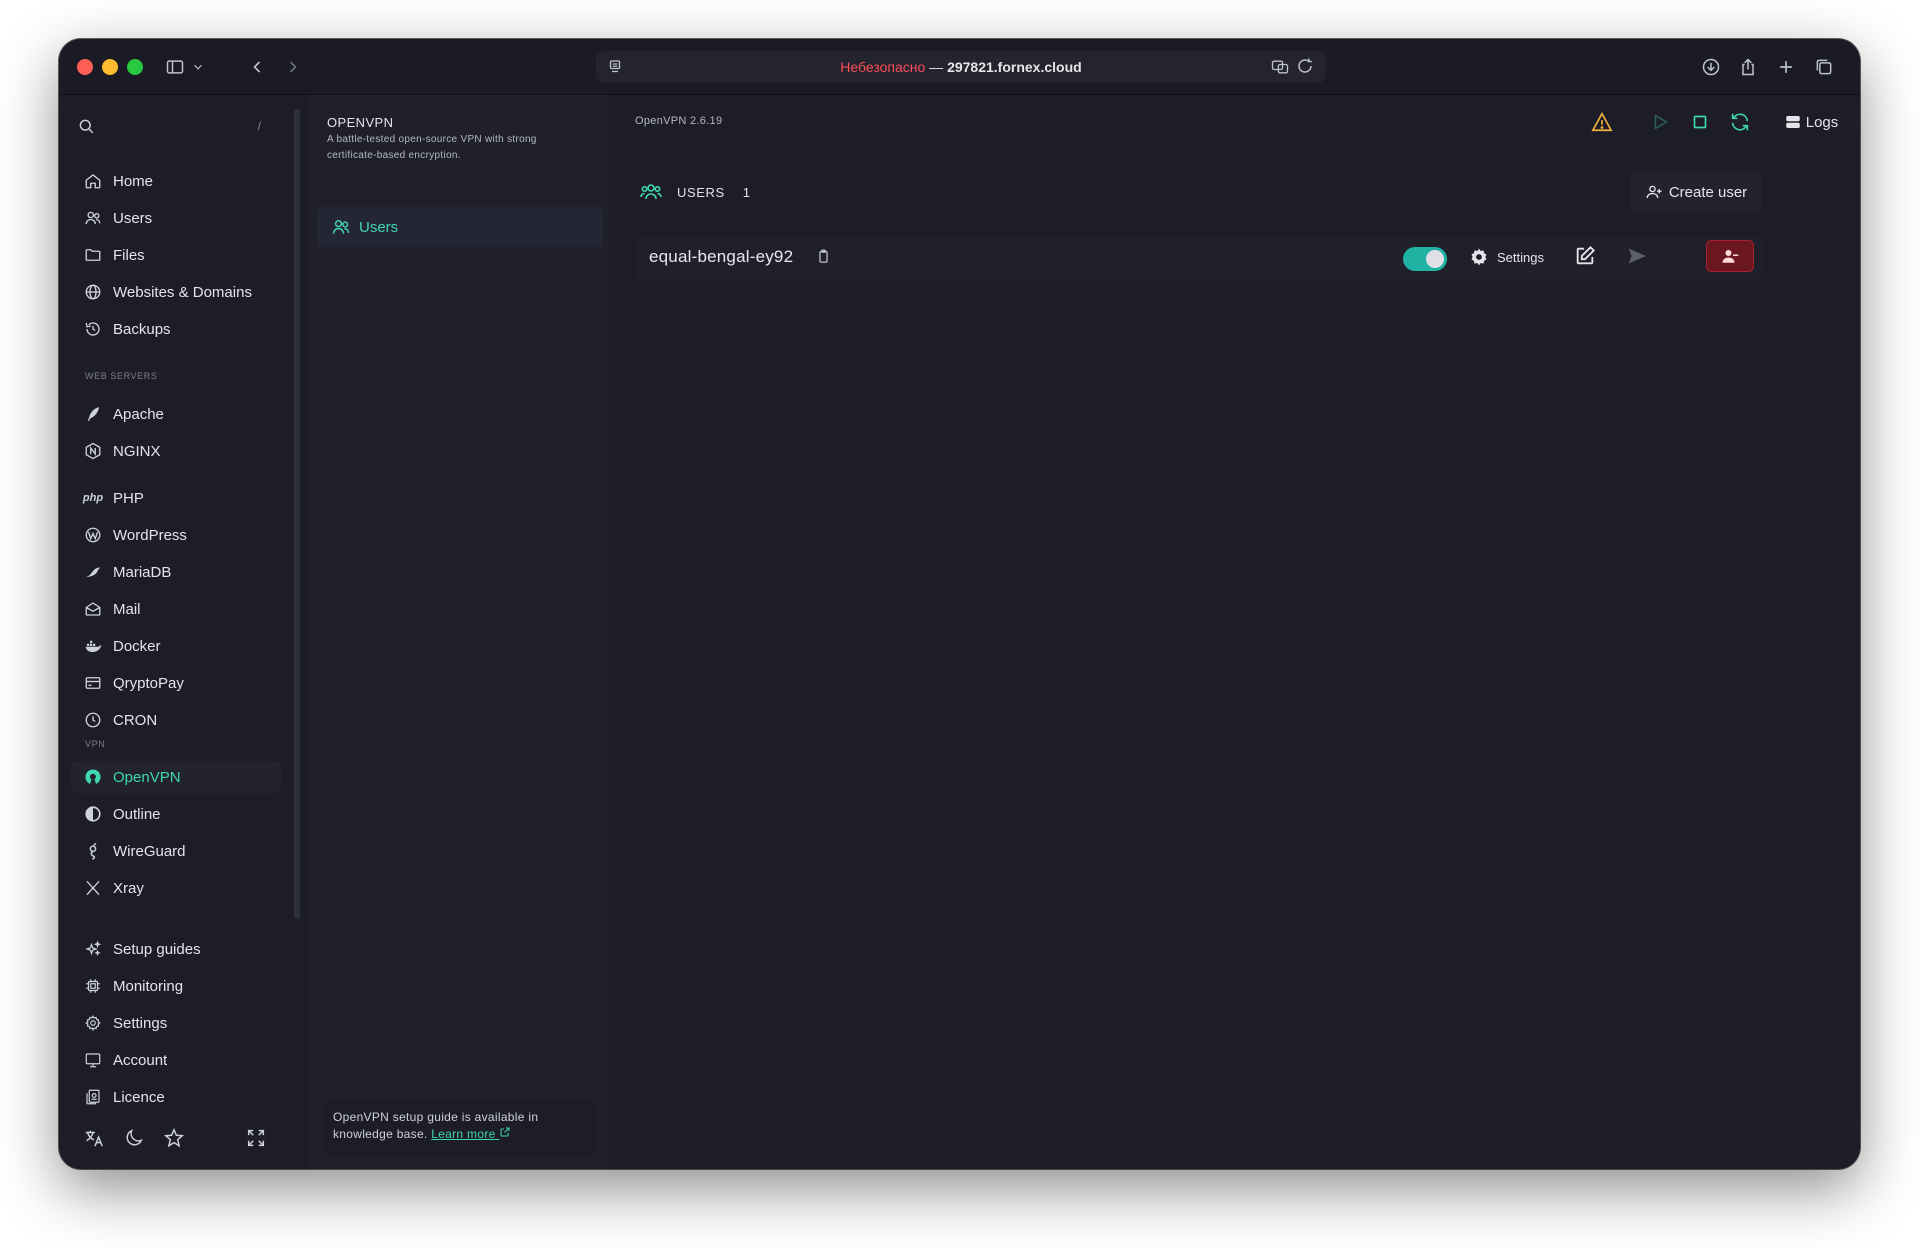  I want to click on sidebar-item-label: MariaDB, so click(142, 572).